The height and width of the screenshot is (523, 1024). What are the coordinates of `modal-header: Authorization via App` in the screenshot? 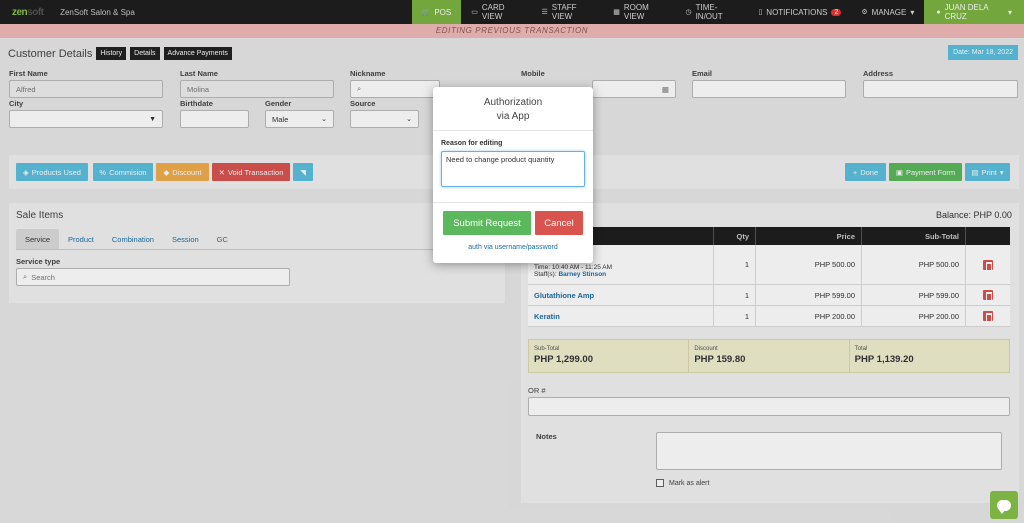 It's located at (513, 109).